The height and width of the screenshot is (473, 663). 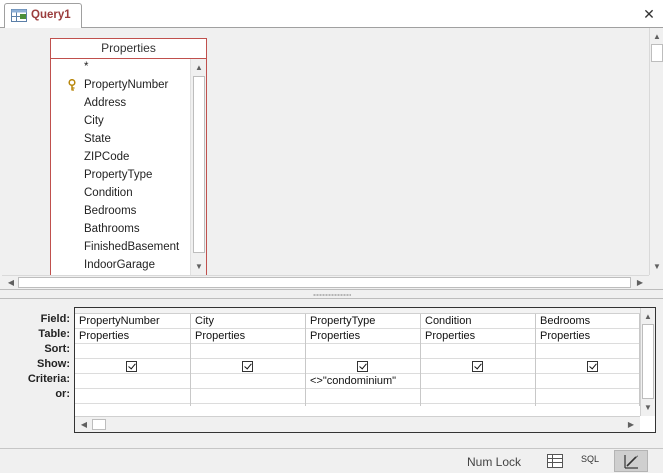 I want to click on field-indoorgarage: IndoorGarage, so click(x=119, y=265).